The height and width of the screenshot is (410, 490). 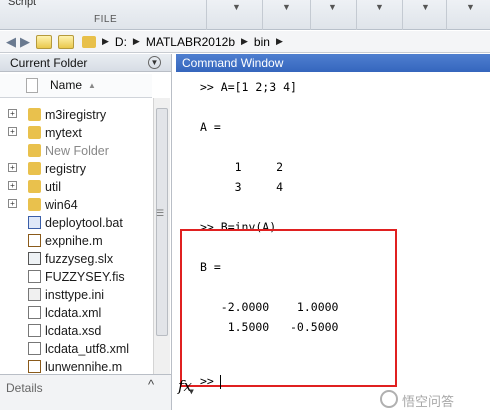 What do you see at coordinates (44, 41) in the screenshot?
I see `up-folder-icon` at bounding box center [44, 41].